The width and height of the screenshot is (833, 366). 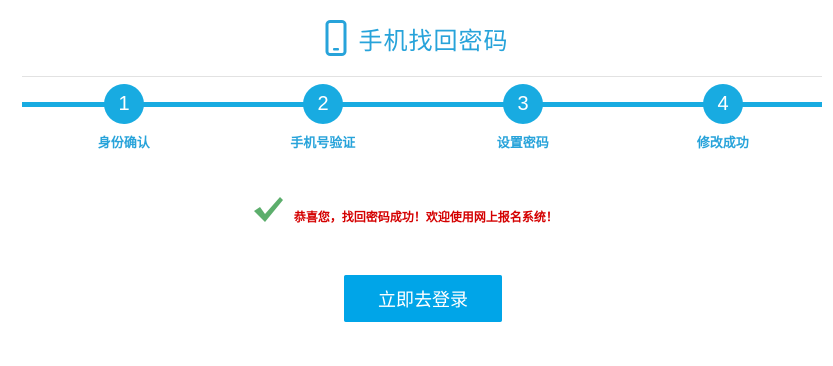 What do you see at coordinates (423, 298) in the screenshot?
I see `login-now-button: 立即去登录` at bounding box center [423, 298].